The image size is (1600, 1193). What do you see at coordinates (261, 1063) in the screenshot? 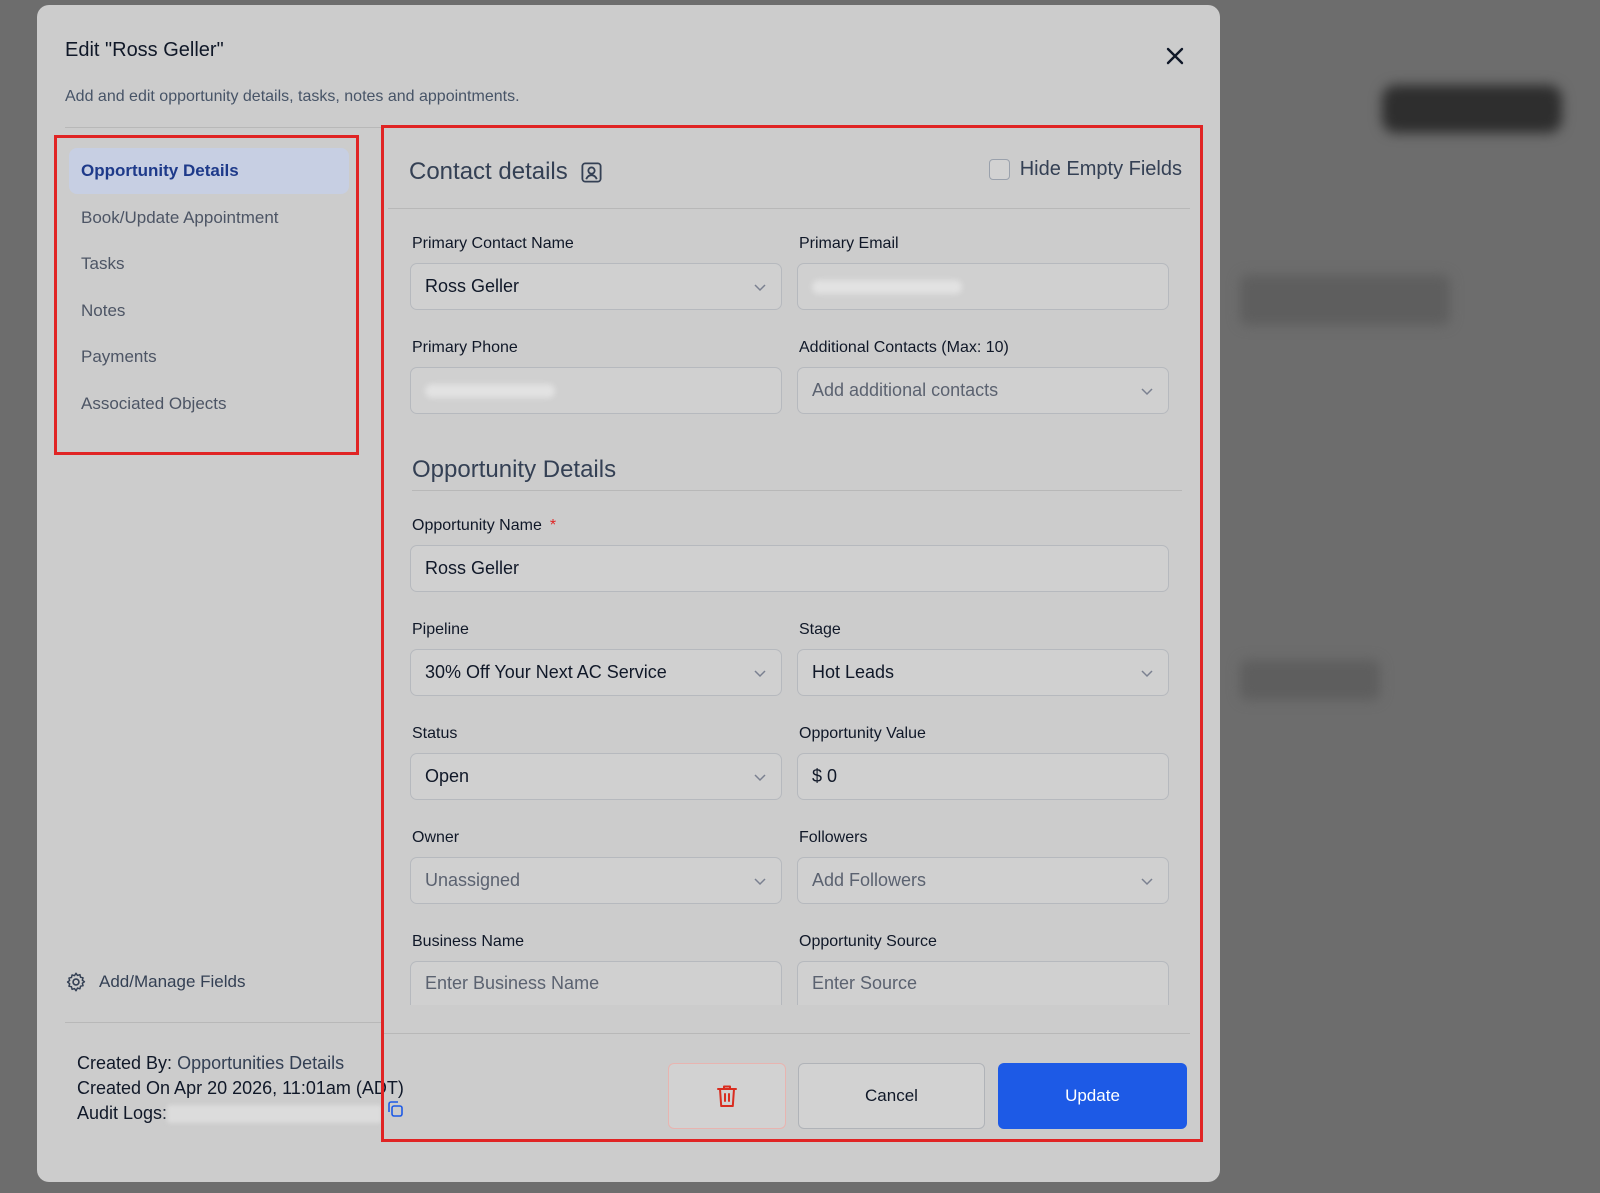
I see `created-by-value: Opportunities Details` at bounding box center [261, 1063].